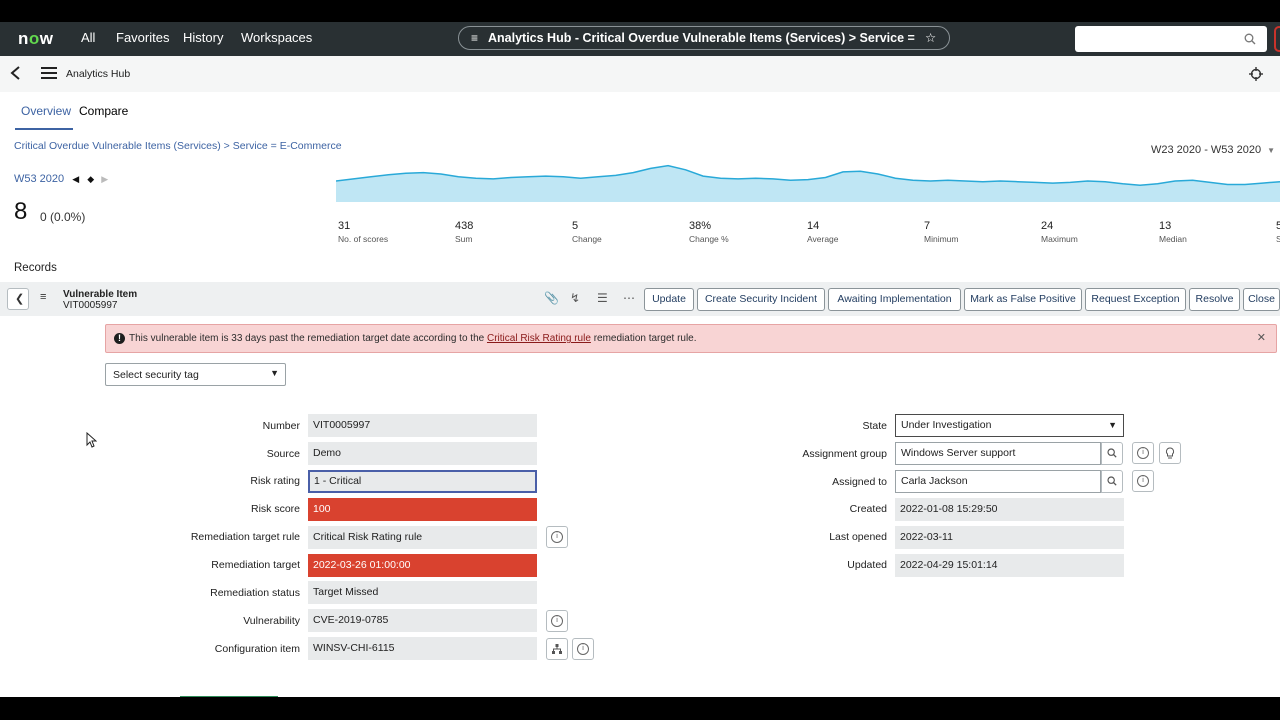  I want to click on global-search-input, so click(1171, 39).